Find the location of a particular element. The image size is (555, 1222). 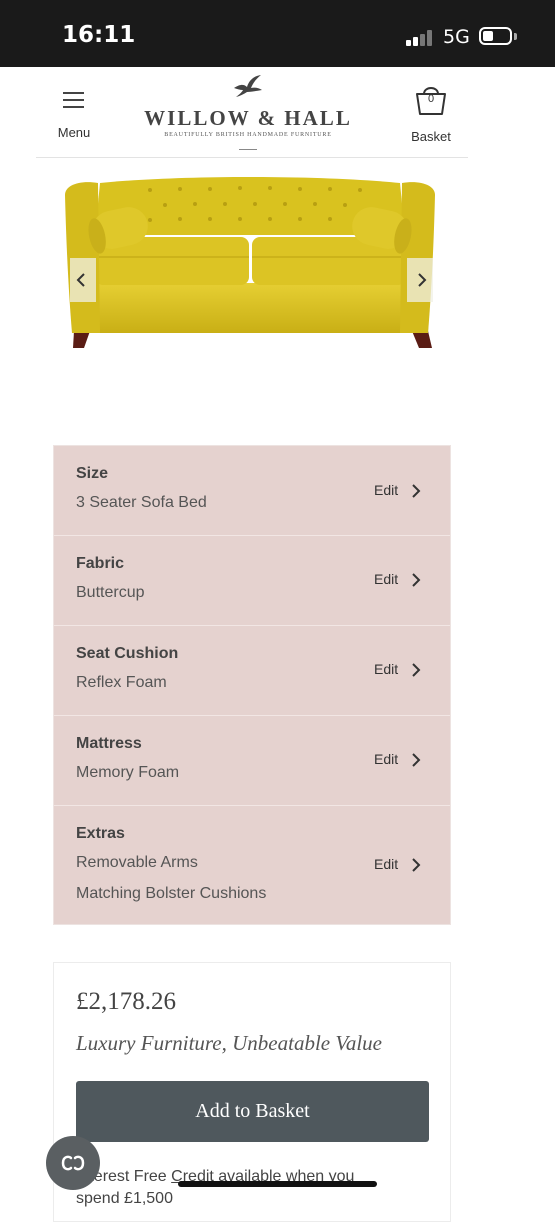

option-title: Extras is located at coordinates (100, 833).